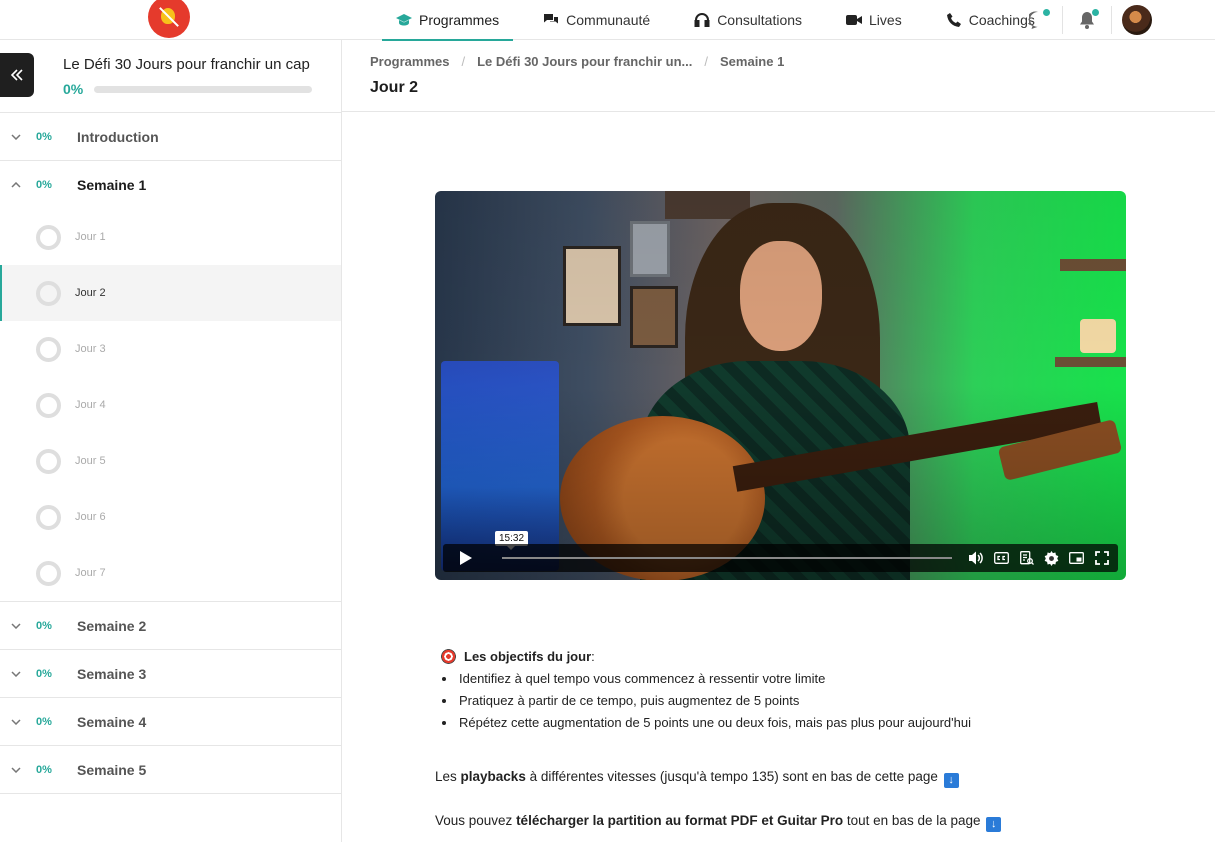  I want to click on section-name: Semaine 4, so click(112, 721).